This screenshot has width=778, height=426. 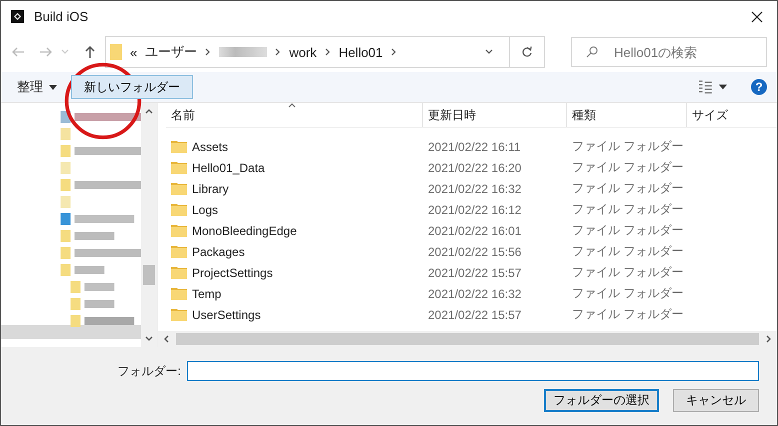 I want to click on search-input: Hello01の検索, so click(x=684, y=52).